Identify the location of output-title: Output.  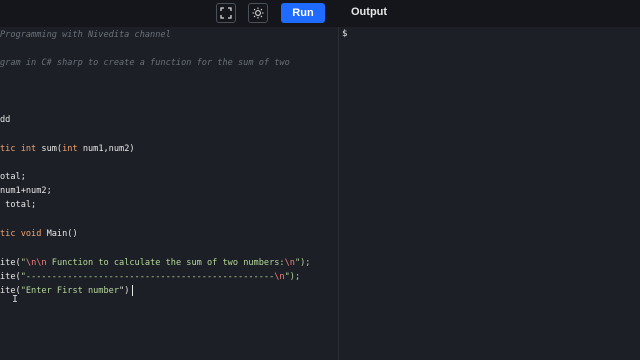
(369, 12).